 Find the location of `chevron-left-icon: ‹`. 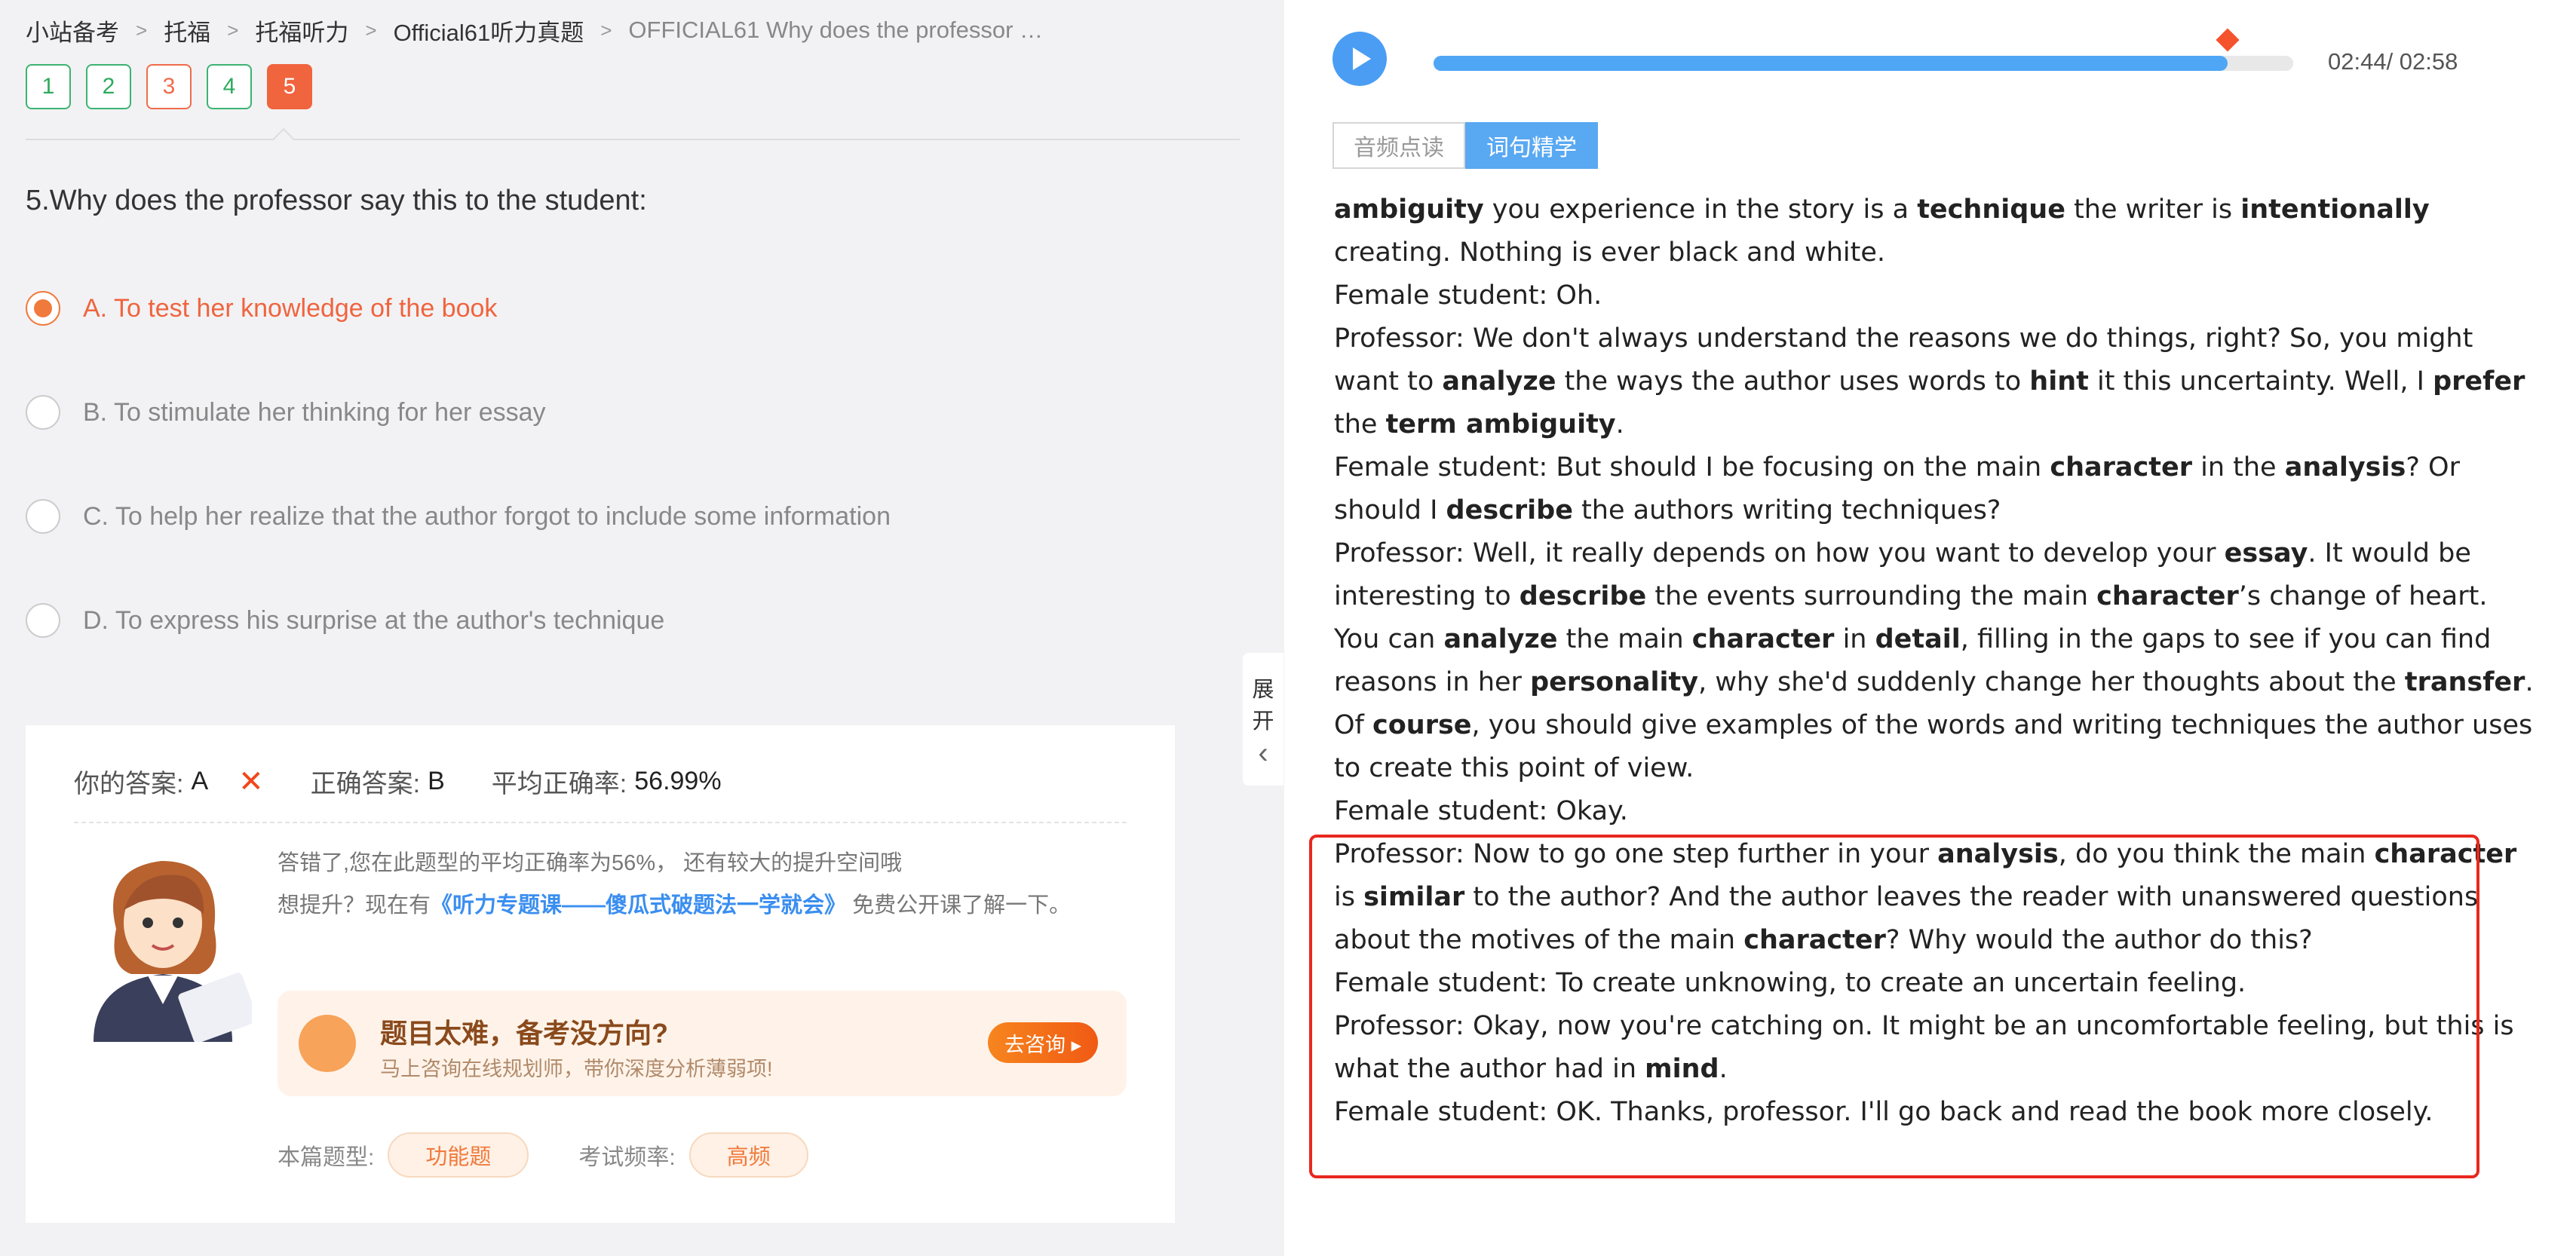

chevron-left-icon: ‹ is located at coordinates (1263, 754).